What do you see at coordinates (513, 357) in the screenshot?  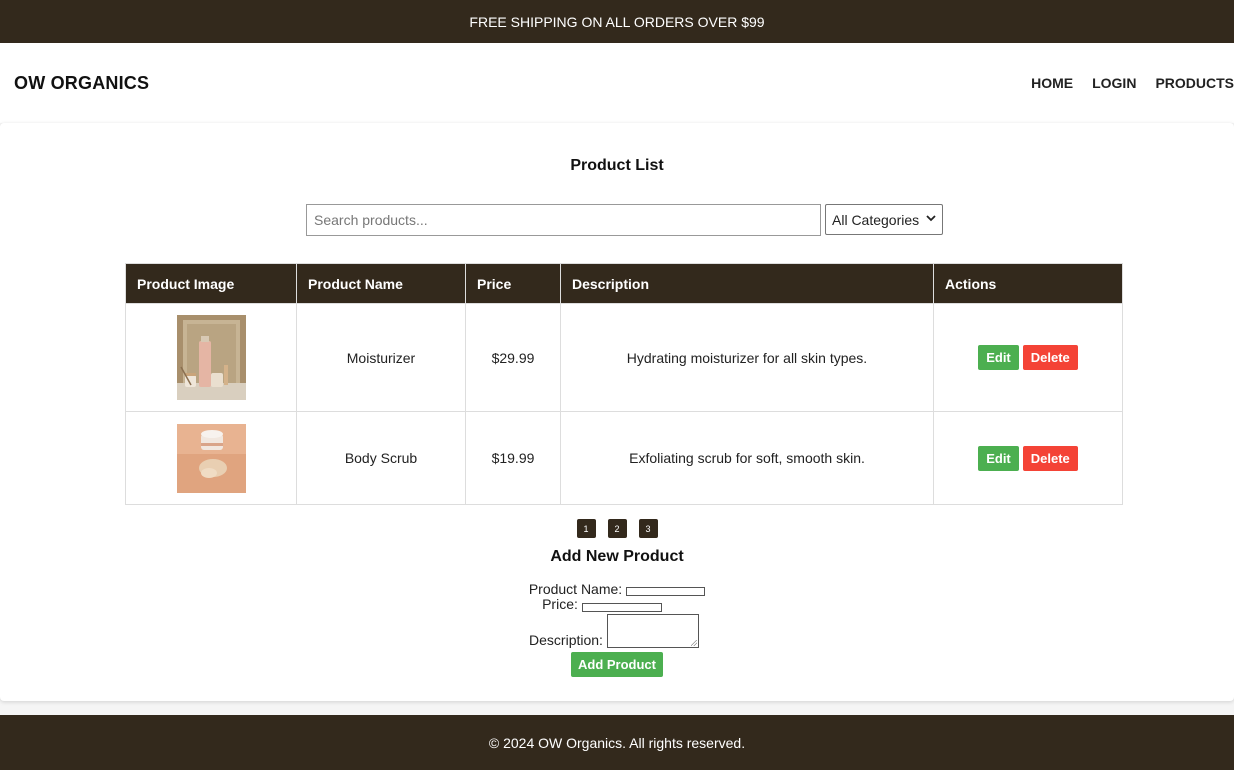 I see `product-price-cell: $29.99` at bounding box center [513, 357].